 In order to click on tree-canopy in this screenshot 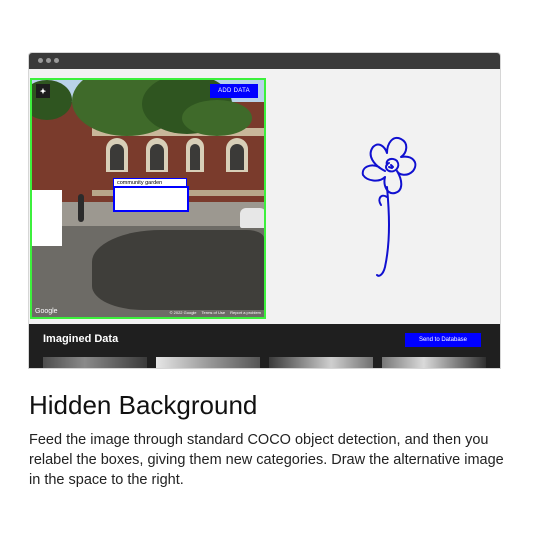, I will do `click(217, 118)`.